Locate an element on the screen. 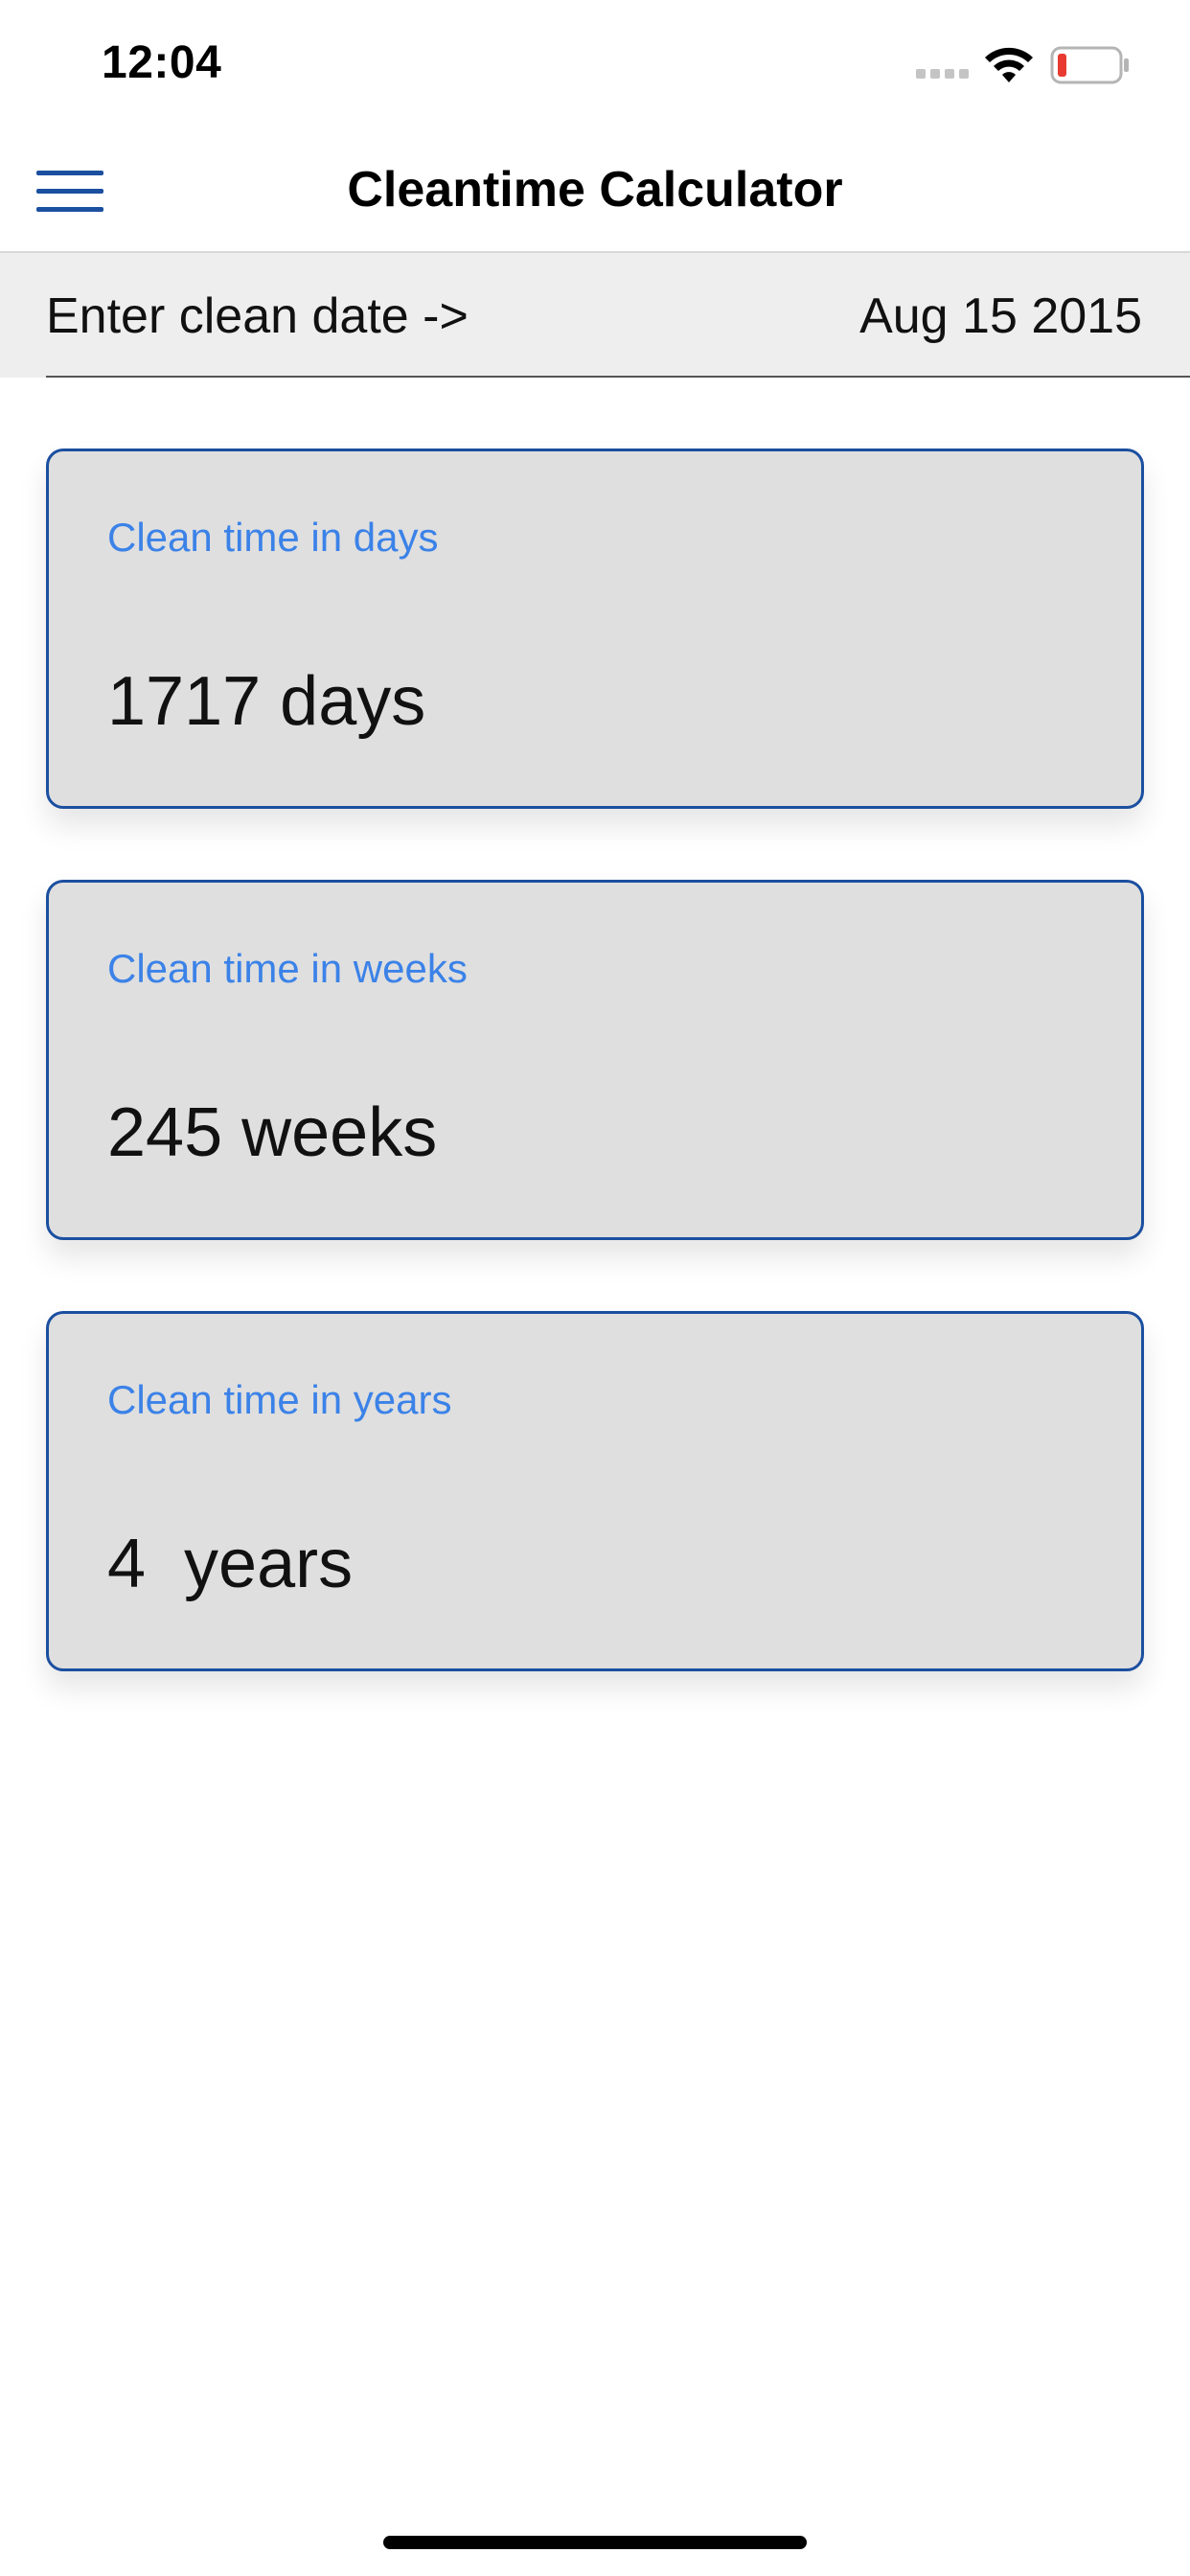 The width and height of the screenshot is (1190, 2576). clean-date-label: Enter clean date -> is located at coordinates (257, 316).